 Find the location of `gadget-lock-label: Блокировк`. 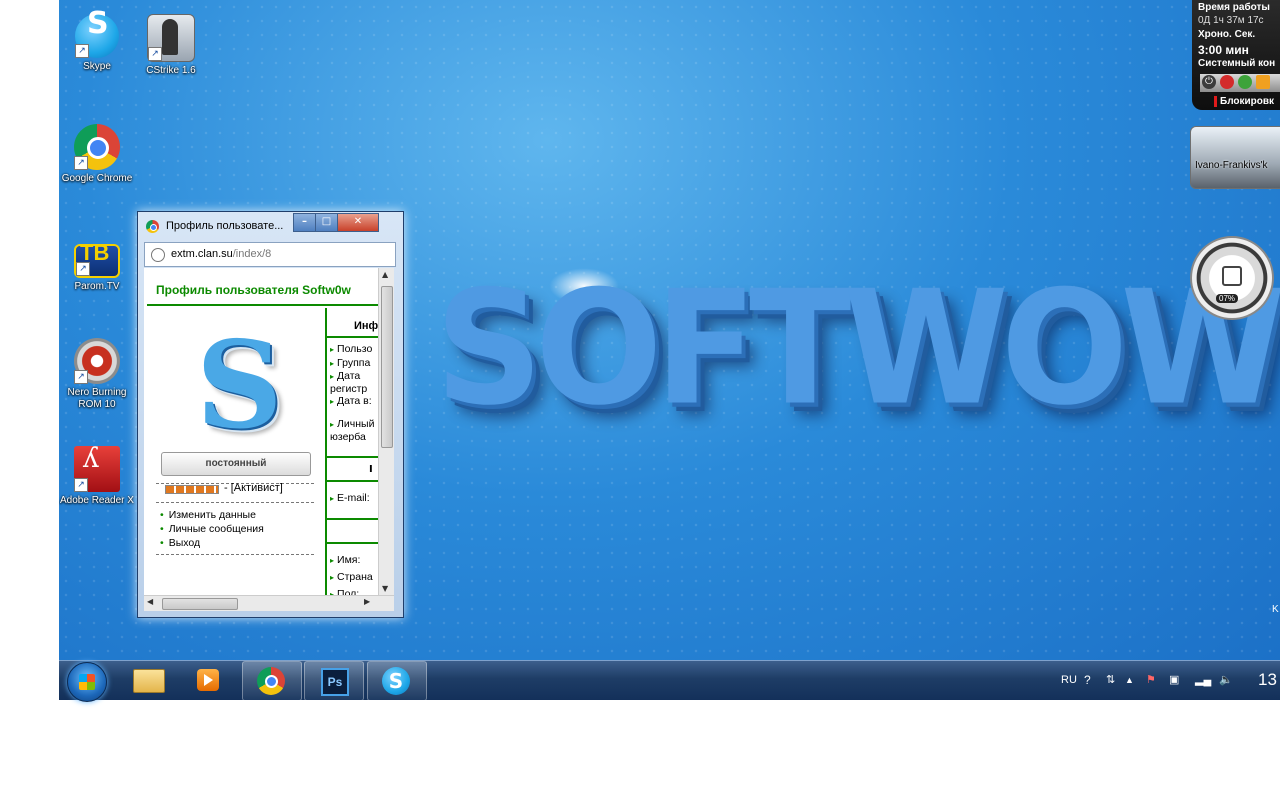

gadget-lock-label: Блокировк is located at coordinates (1244, 101).